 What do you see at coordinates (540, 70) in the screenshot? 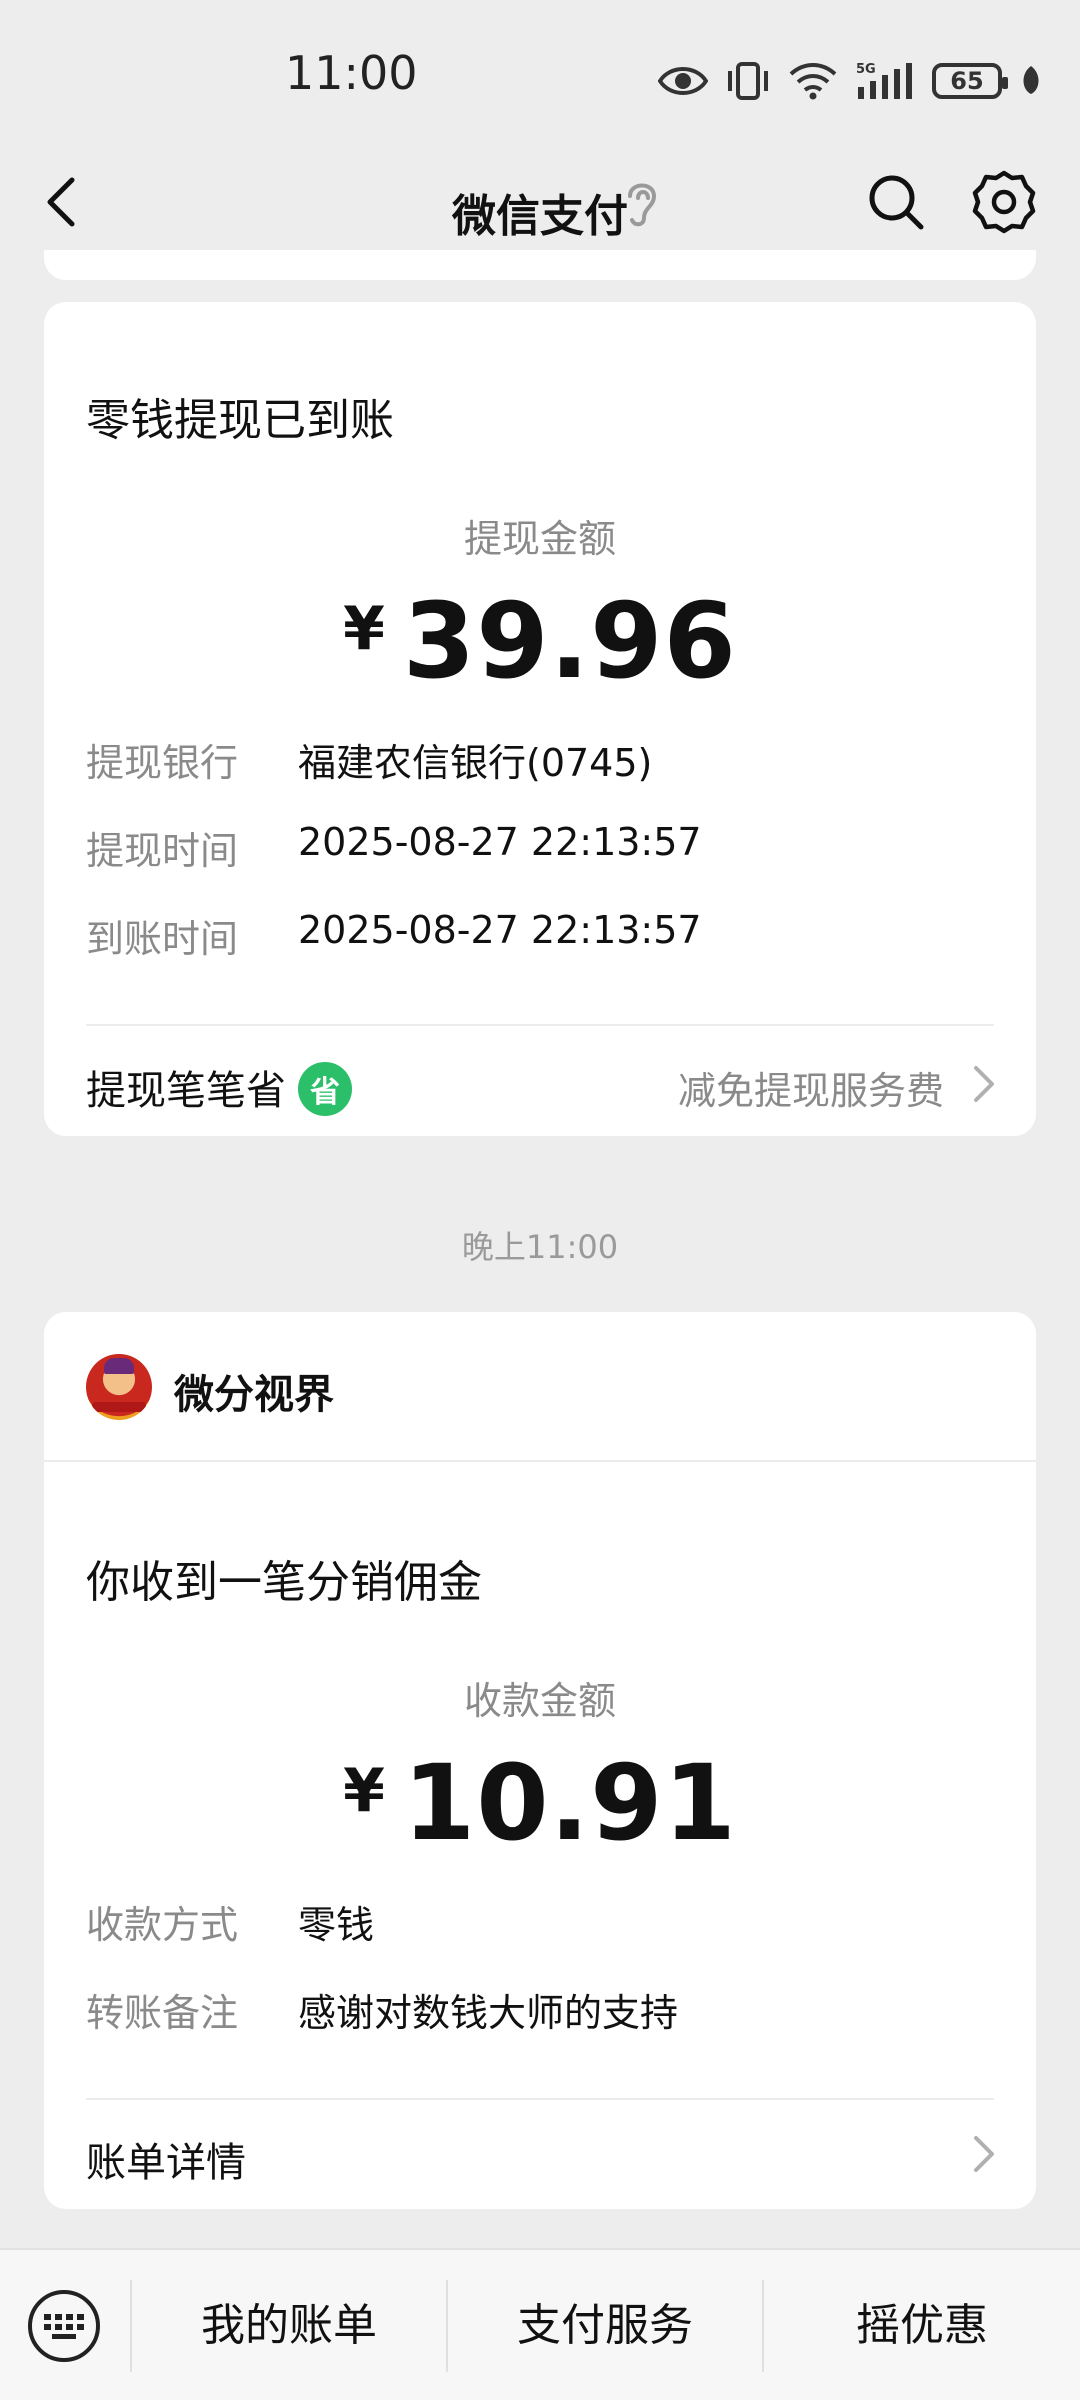
I see `status-bar: 11:00 5G 65` at bounding box center [540, 70].